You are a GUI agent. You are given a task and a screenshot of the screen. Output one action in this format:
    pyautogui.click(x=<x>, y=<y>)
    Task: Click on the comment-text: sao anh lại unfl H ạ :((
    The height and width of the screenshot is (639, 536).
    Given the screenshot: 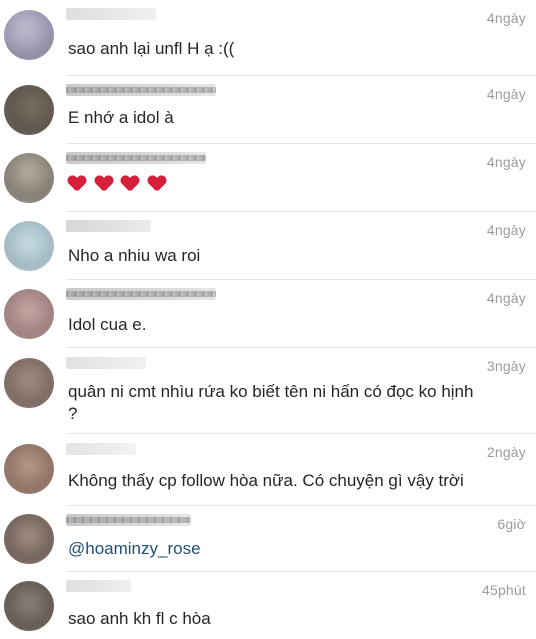 What is the action you would take?
    pyautogui.click(x=151, y=48)
    